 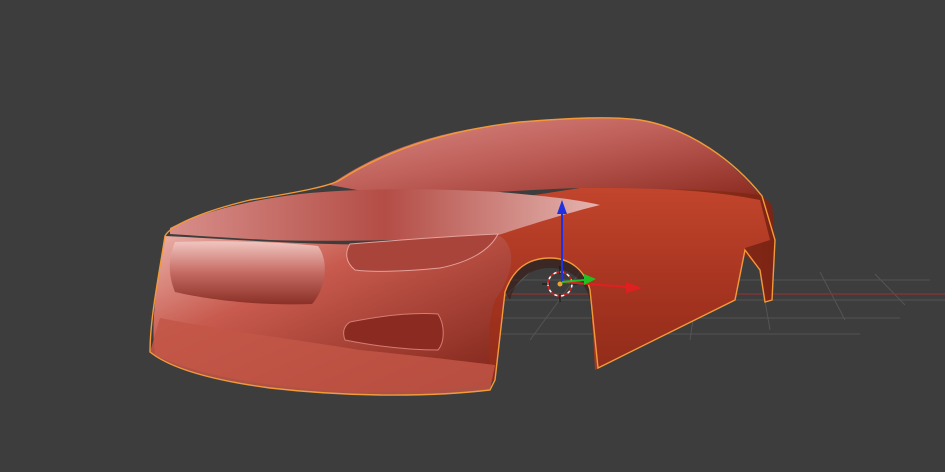 I want to click on car-grille, so click(x=247, y=273).